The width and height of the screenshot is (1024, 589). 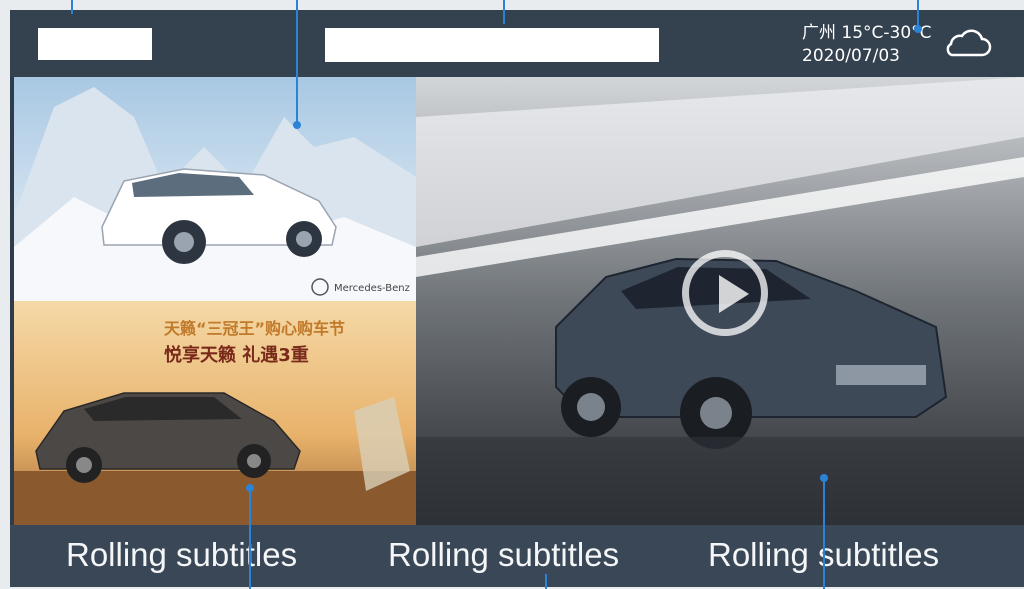 What do you see at coordinates (236, 355) in the screenshot?
I see `promo-headline-2: 悦享天籁 礼遇3重` at bounding box center [236, 355].